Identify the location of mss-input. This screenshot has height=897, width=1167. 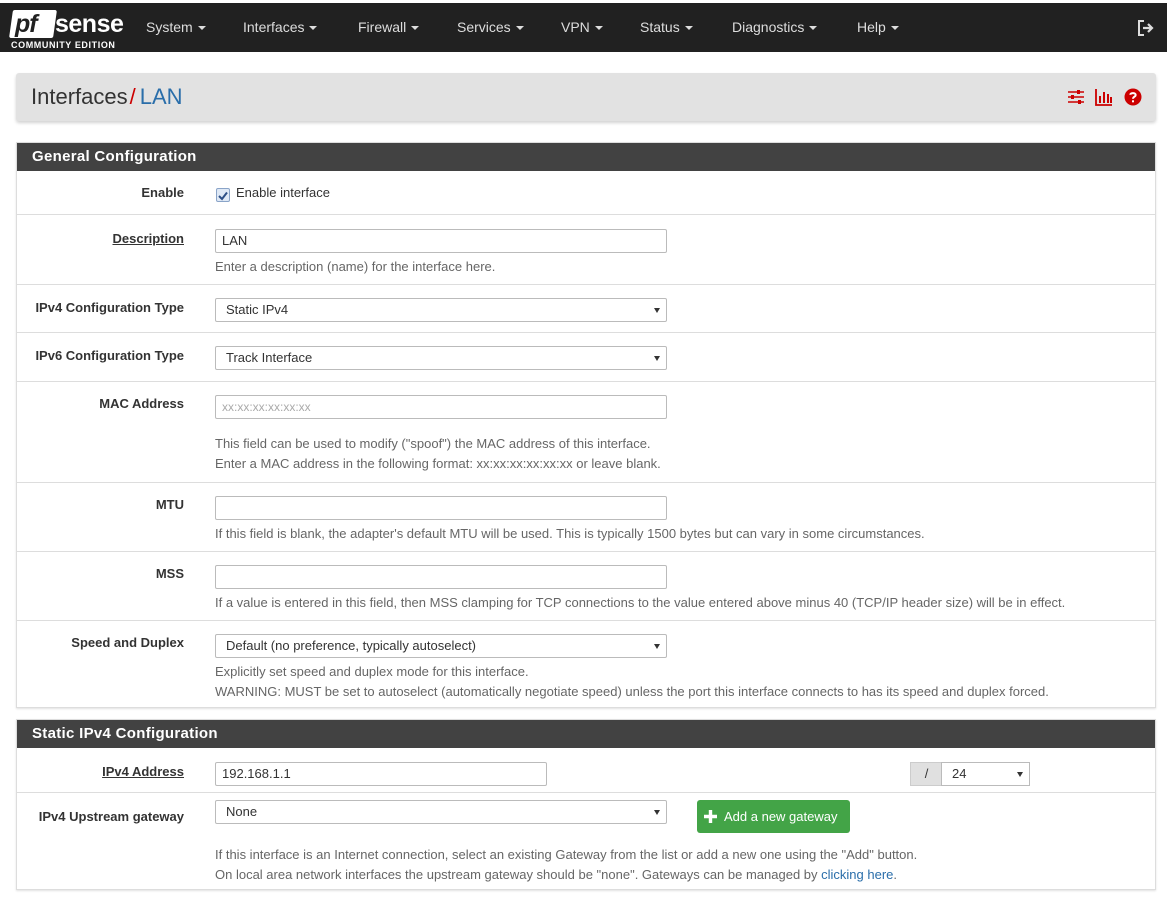
(441, 577).